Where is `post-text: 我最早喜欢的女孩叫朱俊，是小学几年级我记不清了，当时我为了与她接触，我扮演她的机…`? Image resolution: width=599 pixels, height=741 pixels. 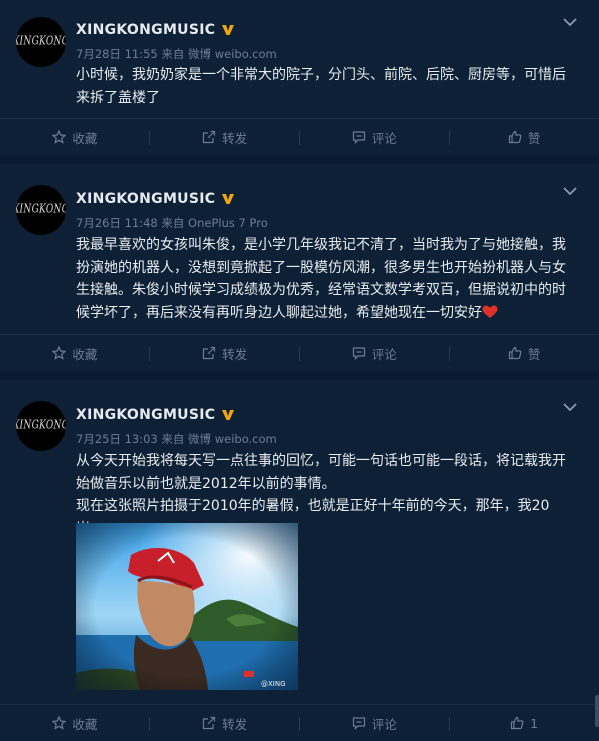 post-text: 我最早喜欢的女孩叫朱俊，是小学几年级我记不清了，当时我为了与她接触，我扮演她的机… is located at coordinates (326, 279).